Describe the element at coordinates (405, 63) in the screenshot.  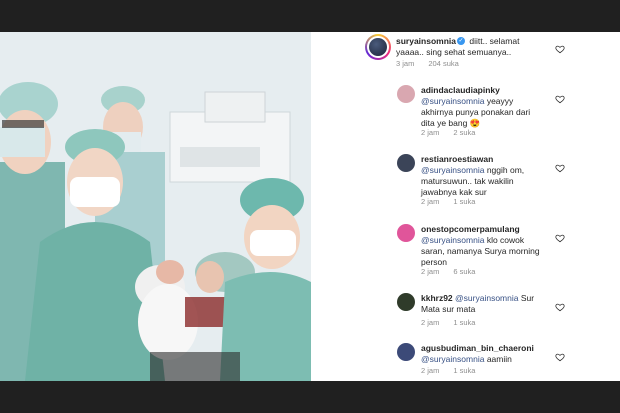
I see `comment-time: 3 jam` at that location.